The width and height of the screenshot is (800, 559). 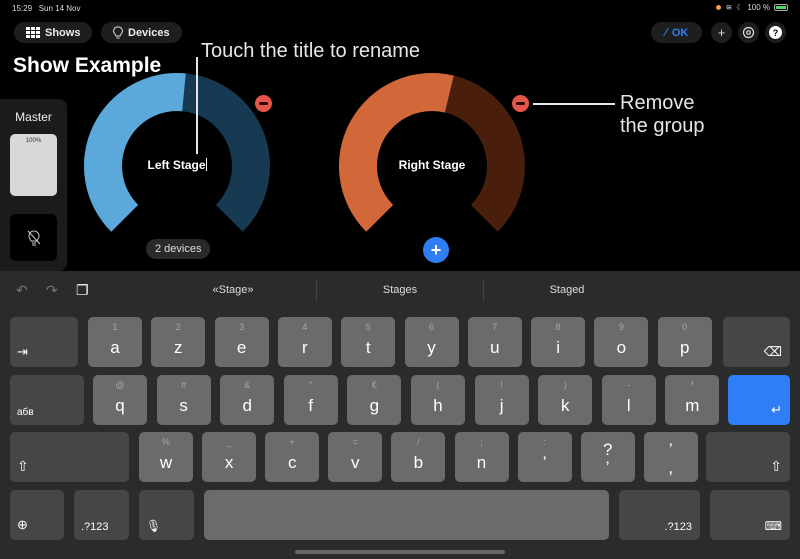 What do you see at coordinates (115, 327) in the screenshot?
I see `key-hint: 1` at bounding box center [115, 327].